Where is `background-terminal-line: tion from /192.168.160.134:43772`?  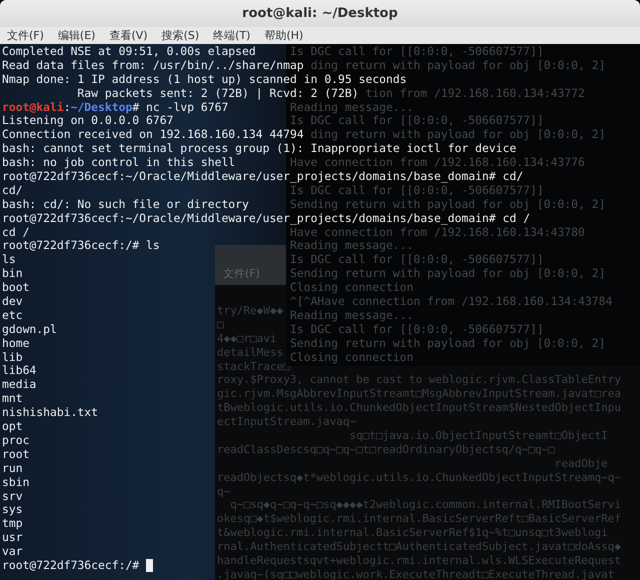
background-terminal-line: tion from /192.168.160.134:43772 is located at coordinates (475, 93).